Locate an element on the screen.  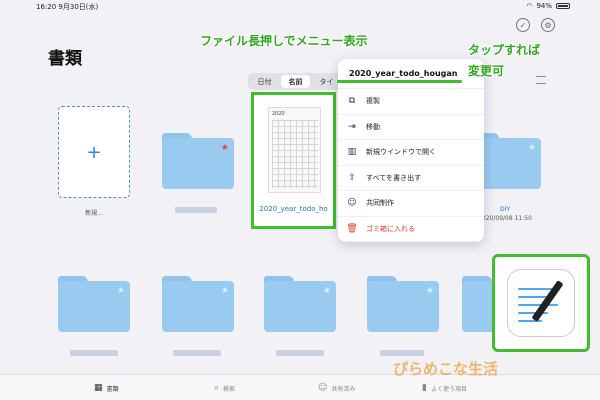
sort-option-name: 名前 is located at coordinates (295, 81).